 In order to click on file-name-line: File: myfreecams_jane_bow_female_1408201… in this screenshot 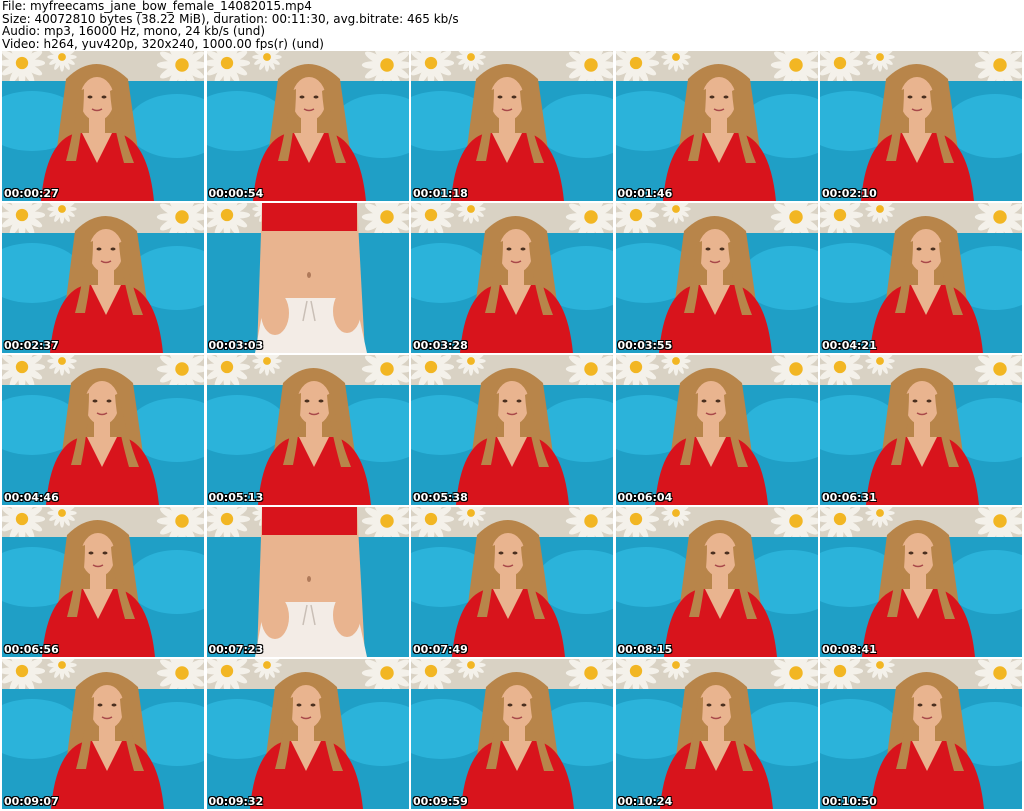, I will do `click(157, 6)`.